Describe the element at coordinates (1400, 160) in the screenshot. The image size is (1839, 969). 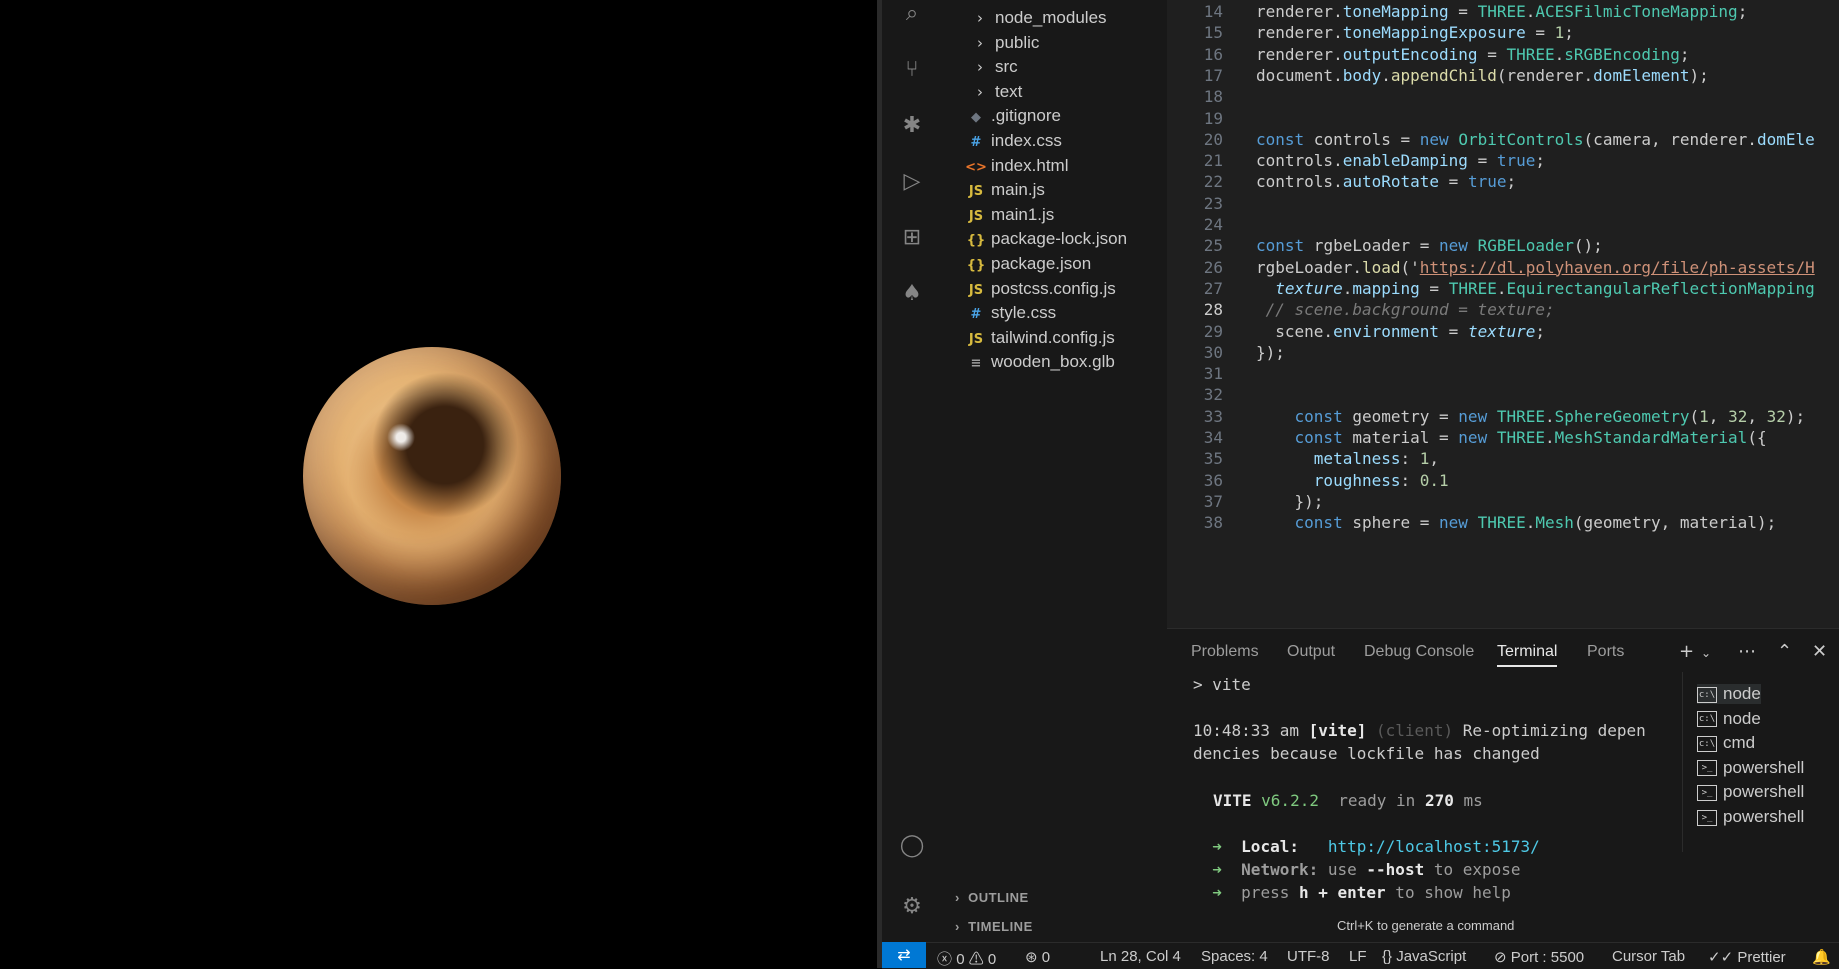
I see `code-line: controls.enableDamping = true;` at that location.